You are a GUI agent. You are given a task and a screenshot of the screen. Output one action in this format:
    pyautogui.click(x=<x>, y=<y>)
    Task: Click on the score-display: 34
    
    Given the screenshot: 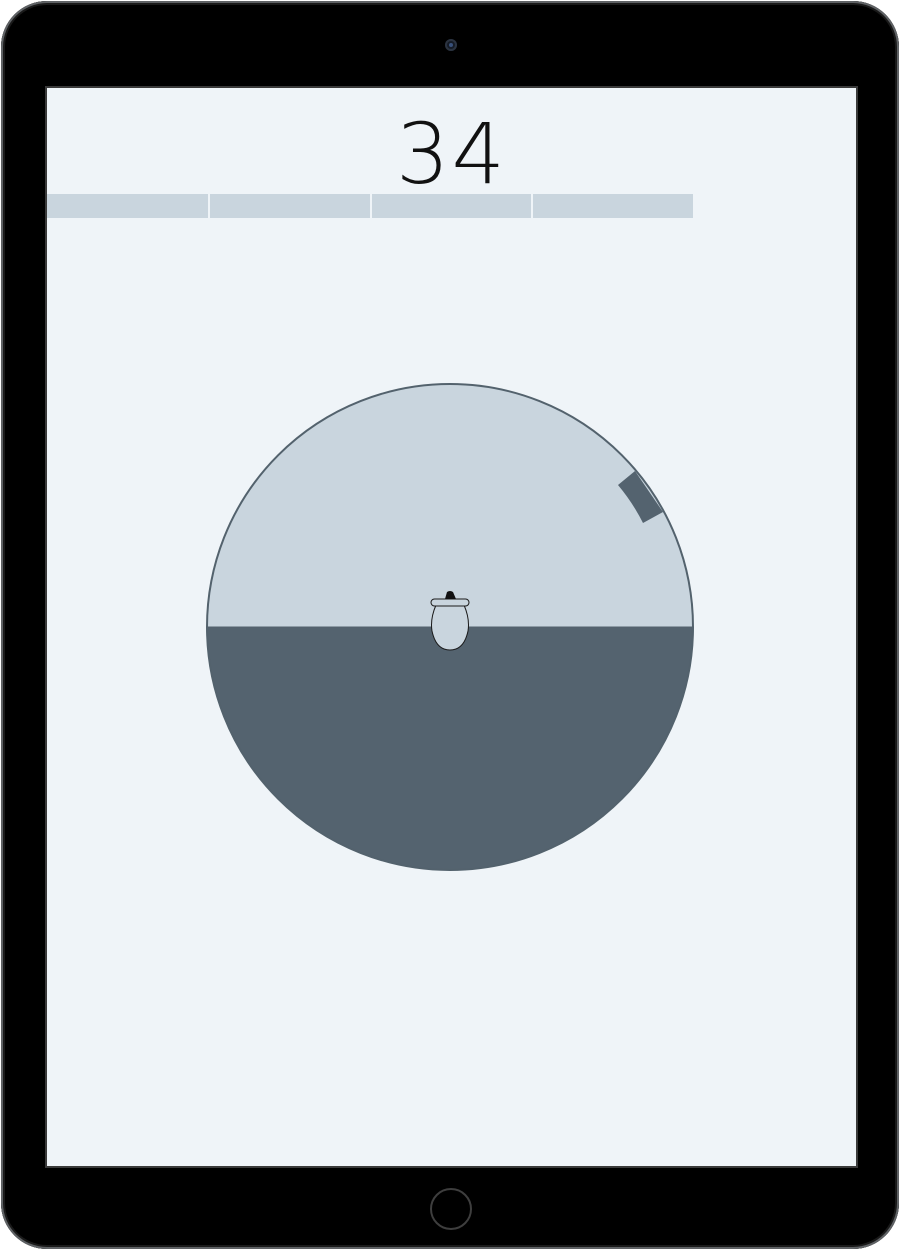 What is the action you would take?
    pyautogui.click(x=451, y=154)
    